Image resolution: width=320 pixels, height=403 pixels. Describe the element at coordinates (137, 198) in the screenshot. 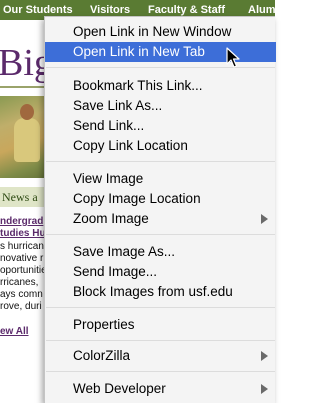

I see `menu-item-label: Copy Image Location` at that location.